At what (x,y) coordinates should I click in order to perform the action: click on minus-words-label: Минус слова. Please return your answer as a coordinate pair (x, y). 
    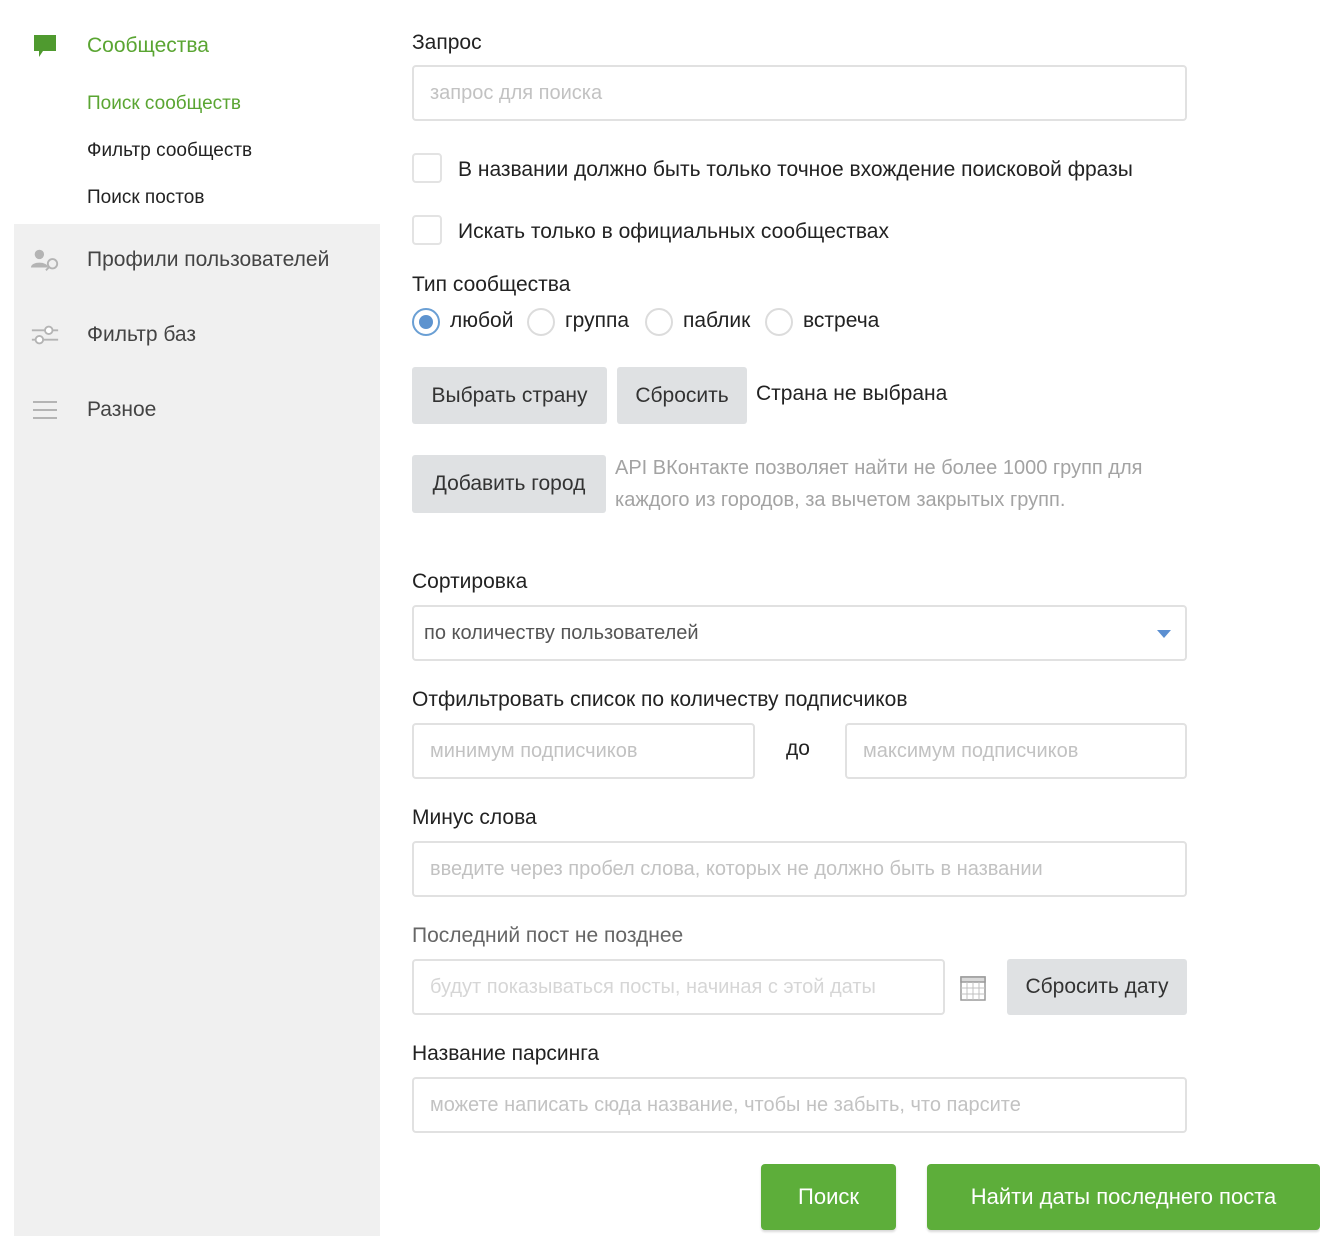
    Looking at the image, I should click on (474, 817).